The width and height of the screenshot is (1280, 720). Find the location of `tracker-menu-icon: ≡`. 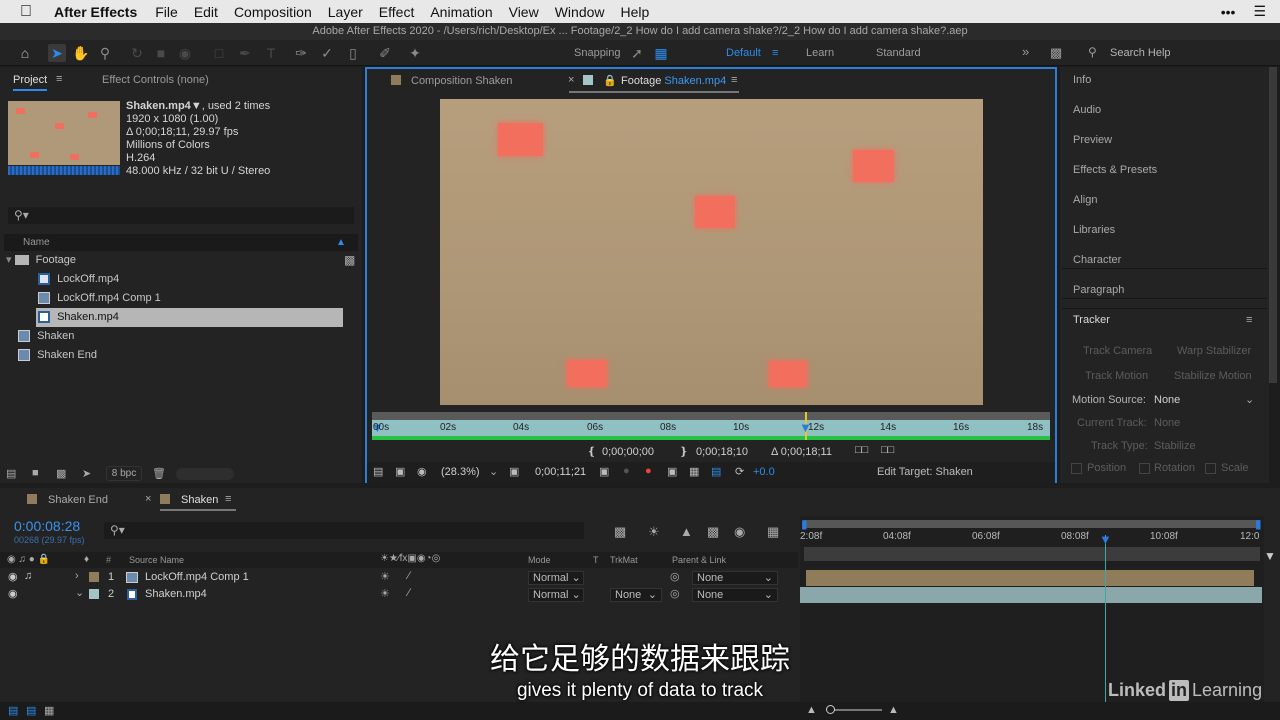

tracker-menu-icon: ≡ is located at coordinates (1249, 320).